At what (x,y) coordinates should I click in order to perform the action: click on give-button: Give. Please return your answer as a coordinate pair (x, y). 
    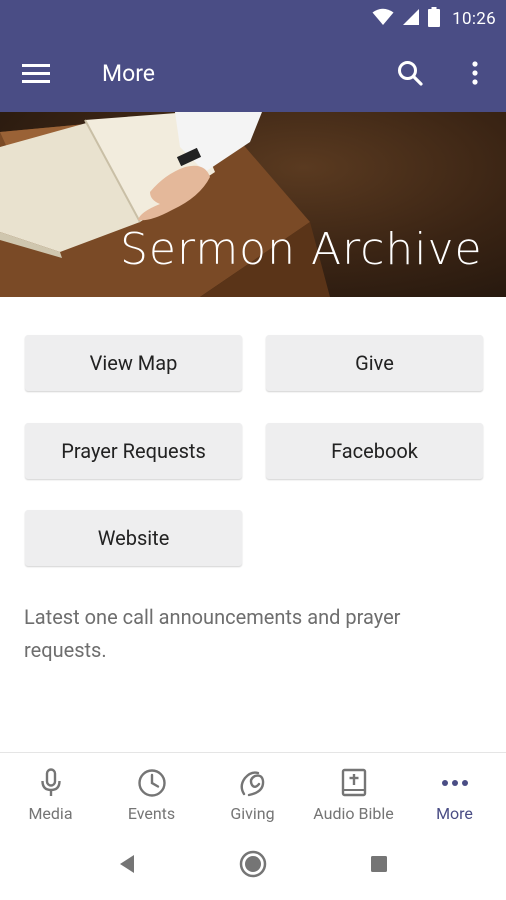
    Looking at the image, I should click on (374, 363).